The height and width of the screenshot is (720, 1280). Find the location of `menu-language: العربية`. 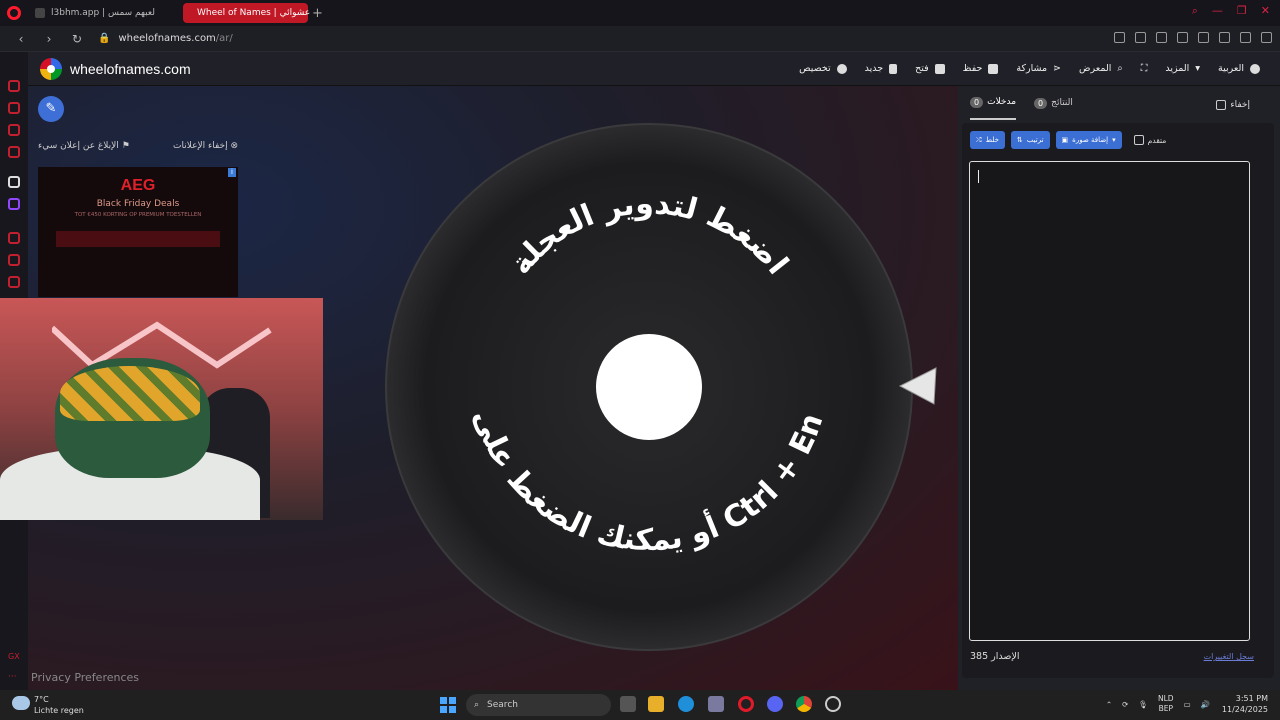

menu-language: العربية is located at coordinates (1239, 68).